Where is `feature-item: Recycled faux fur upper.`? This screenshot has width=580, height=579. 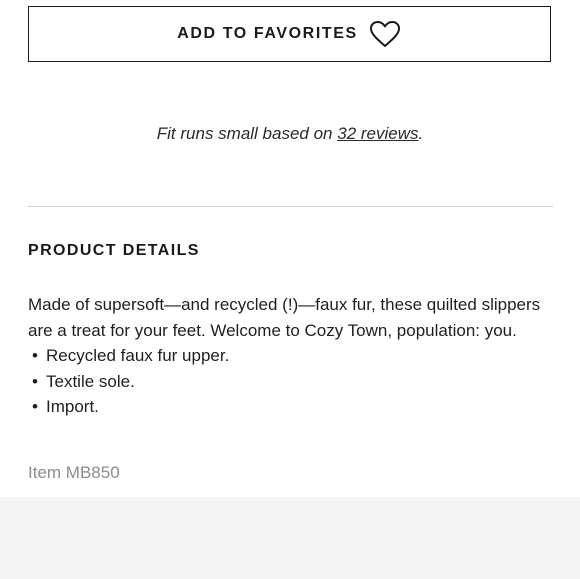
feature-item: Recycled faux fur upper. is located at coordinates (290, 356).